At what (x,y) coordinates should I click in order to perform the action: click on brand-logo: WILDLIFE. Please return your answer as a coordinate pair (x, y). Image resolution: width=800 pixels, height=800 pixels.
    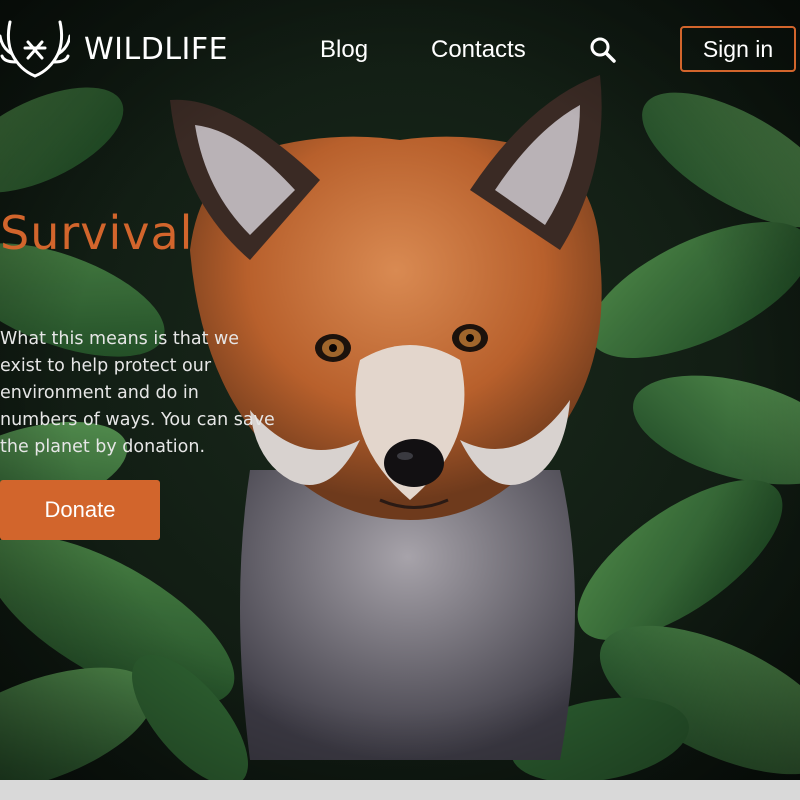
    Looking at the image, I should click on (114, 49).